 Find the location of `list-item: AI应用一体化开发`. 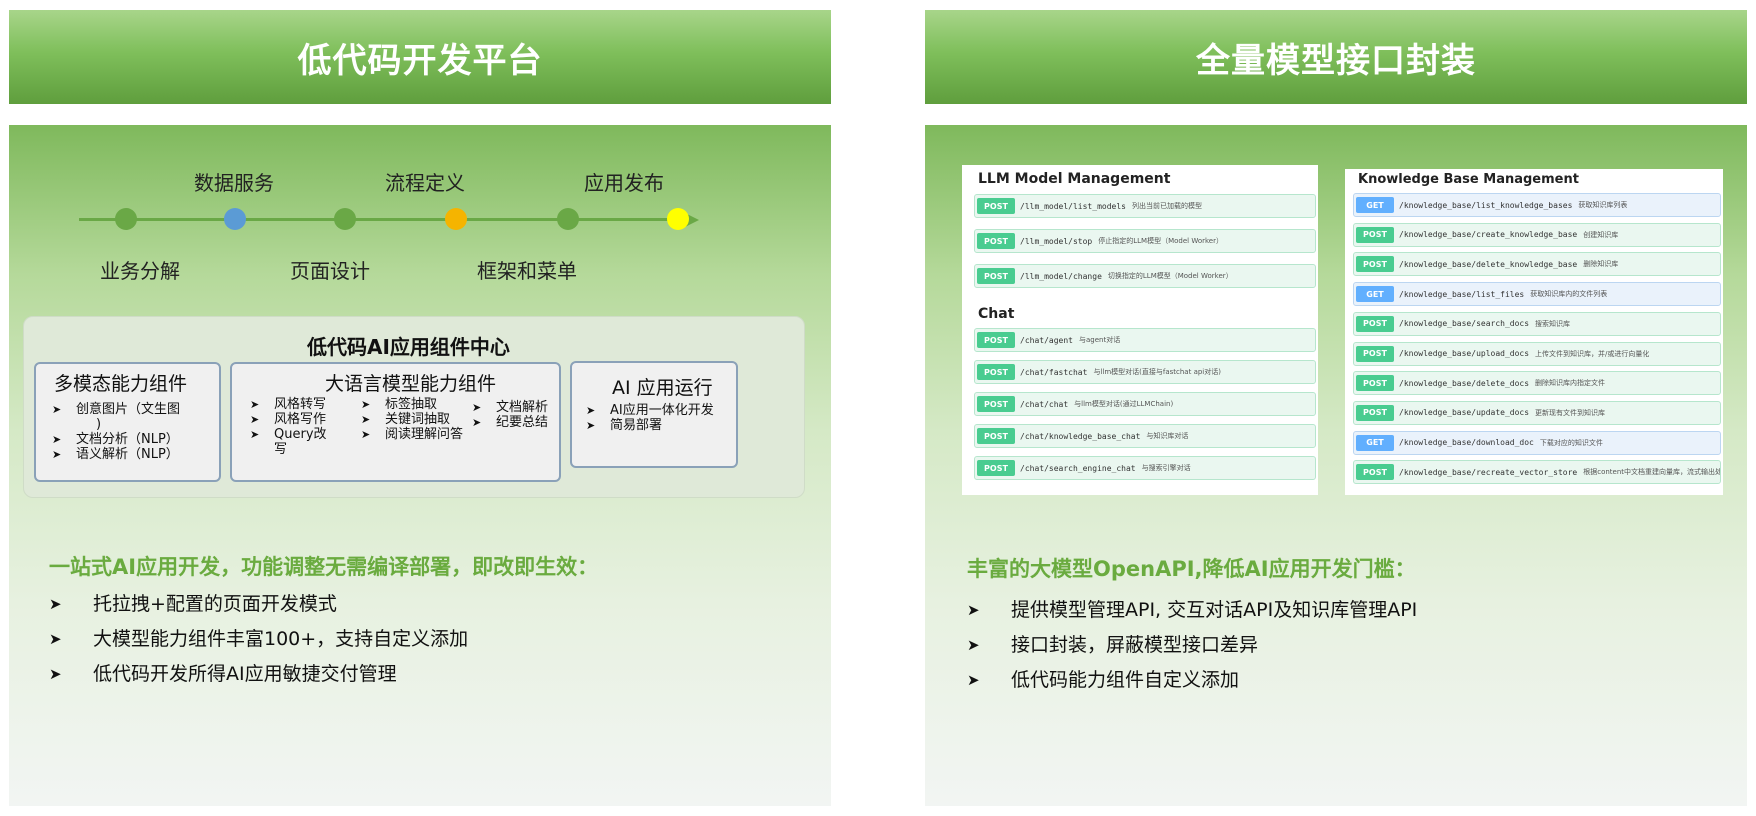

list-item: AI应用一体化开发 is located at coordinates (661, 410).